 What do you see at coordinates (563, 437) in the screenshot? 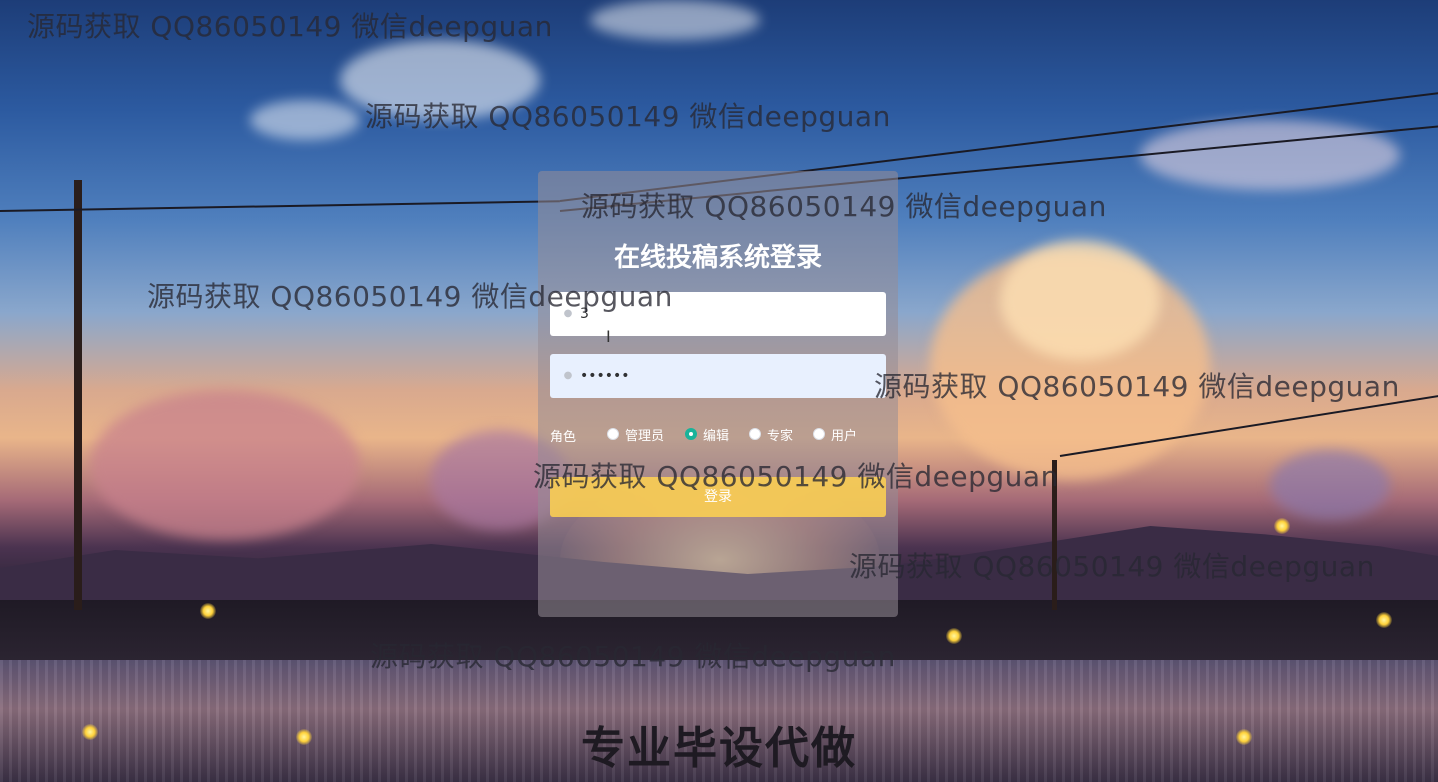
I see `role-label: 角色` at bounding box center [563, 437].